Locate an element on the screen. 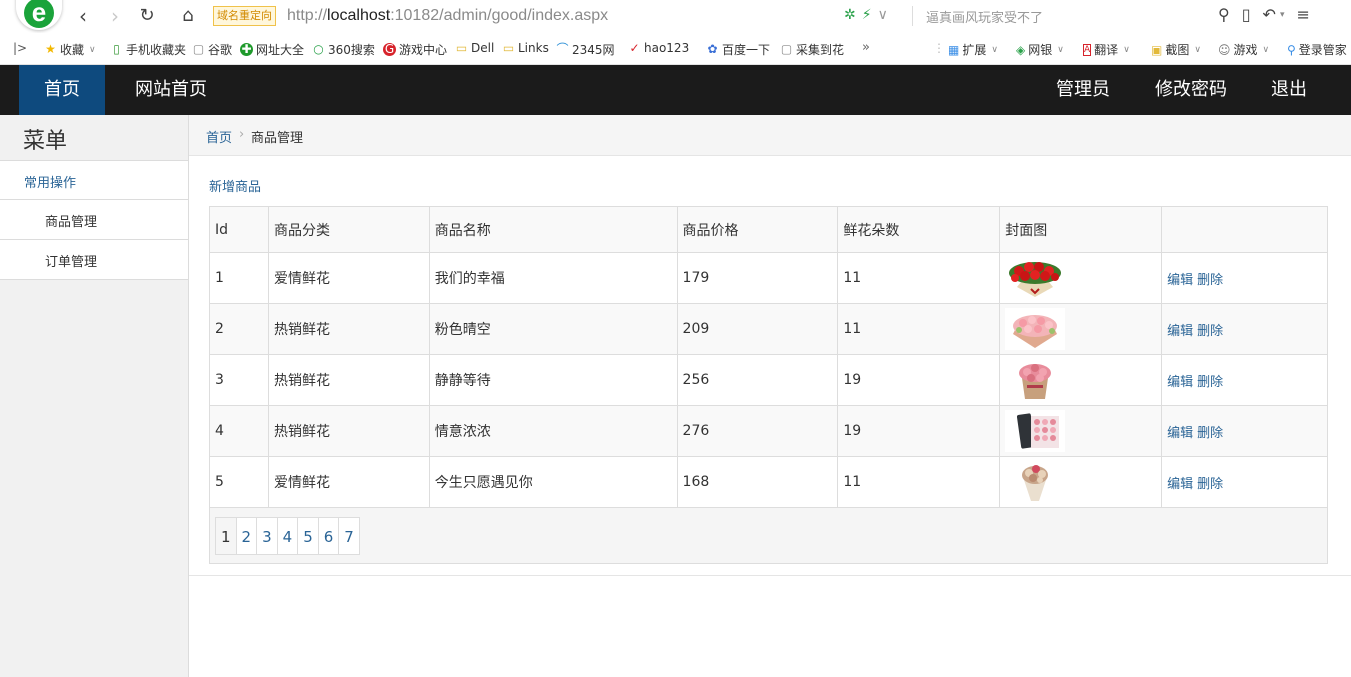 The width and height of the screenshot is (1351, 677). address-divider is located at coordinates (912, 16).